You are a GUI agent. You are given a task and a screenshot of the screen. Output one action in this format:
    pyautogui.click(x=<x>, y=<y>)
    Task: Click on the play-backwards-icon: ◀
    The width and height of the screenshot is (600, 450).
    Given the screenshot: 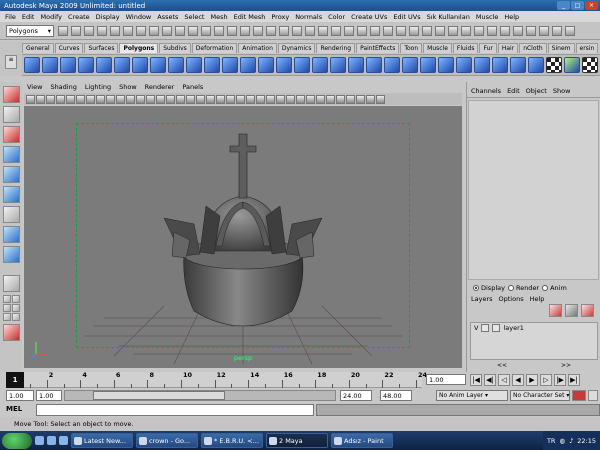 What is the action you would take?
    pyautogui.click(x=518, y=380)
    